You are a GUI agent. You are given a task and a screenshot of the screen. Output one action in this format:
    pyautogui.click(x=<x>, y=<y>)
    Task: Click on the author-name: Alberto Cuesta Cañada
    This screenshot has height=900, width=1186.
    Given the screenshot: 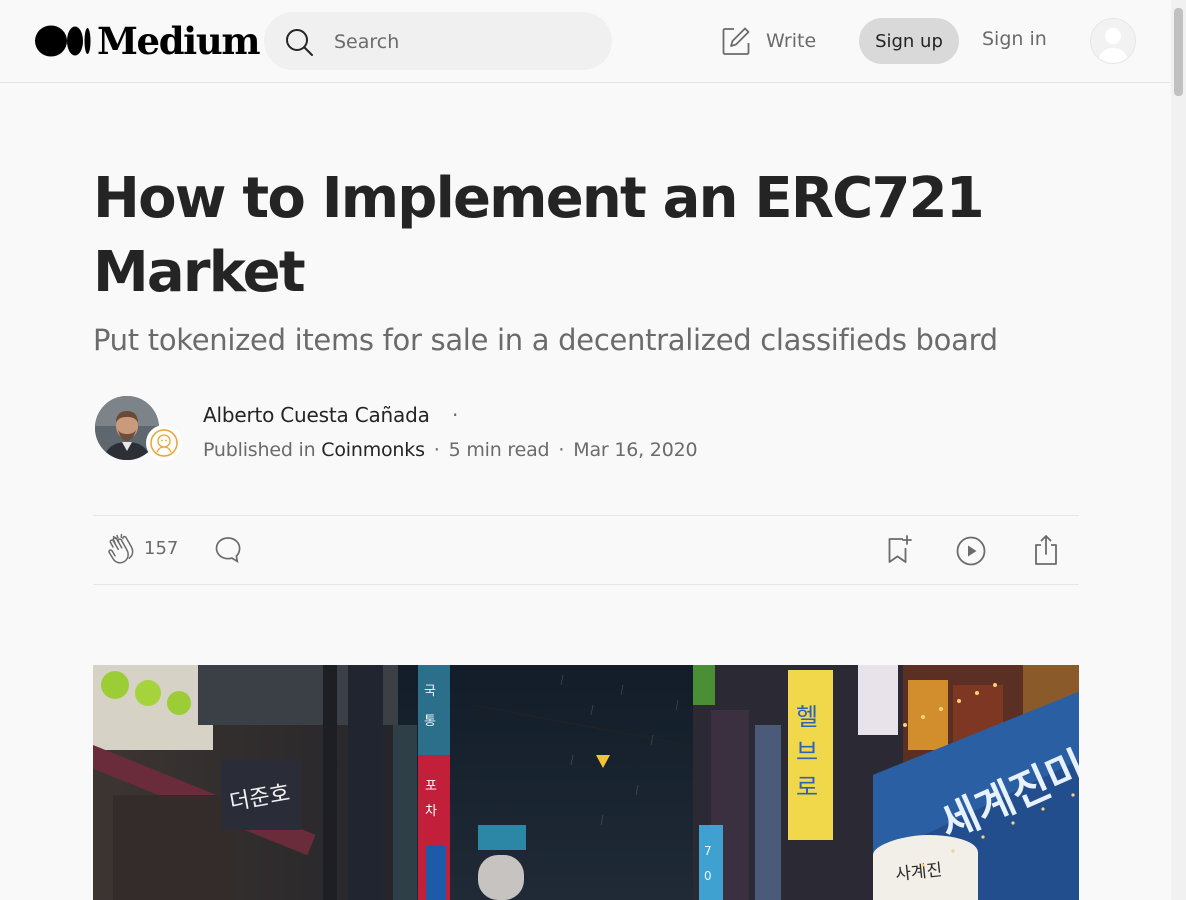 What is the action you would take?
    pyautogui.click(x=316, y=415)
    